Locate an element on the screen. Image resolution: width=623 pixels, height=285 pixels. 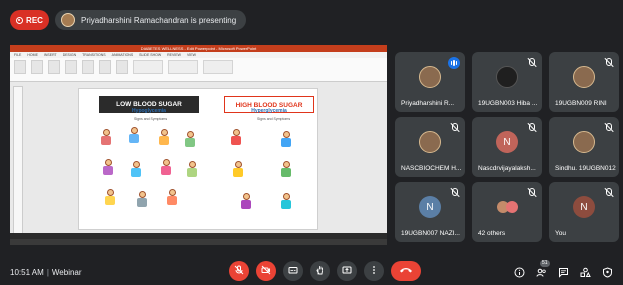
ppt-tab: FILE is located at coordinates (18, 55).